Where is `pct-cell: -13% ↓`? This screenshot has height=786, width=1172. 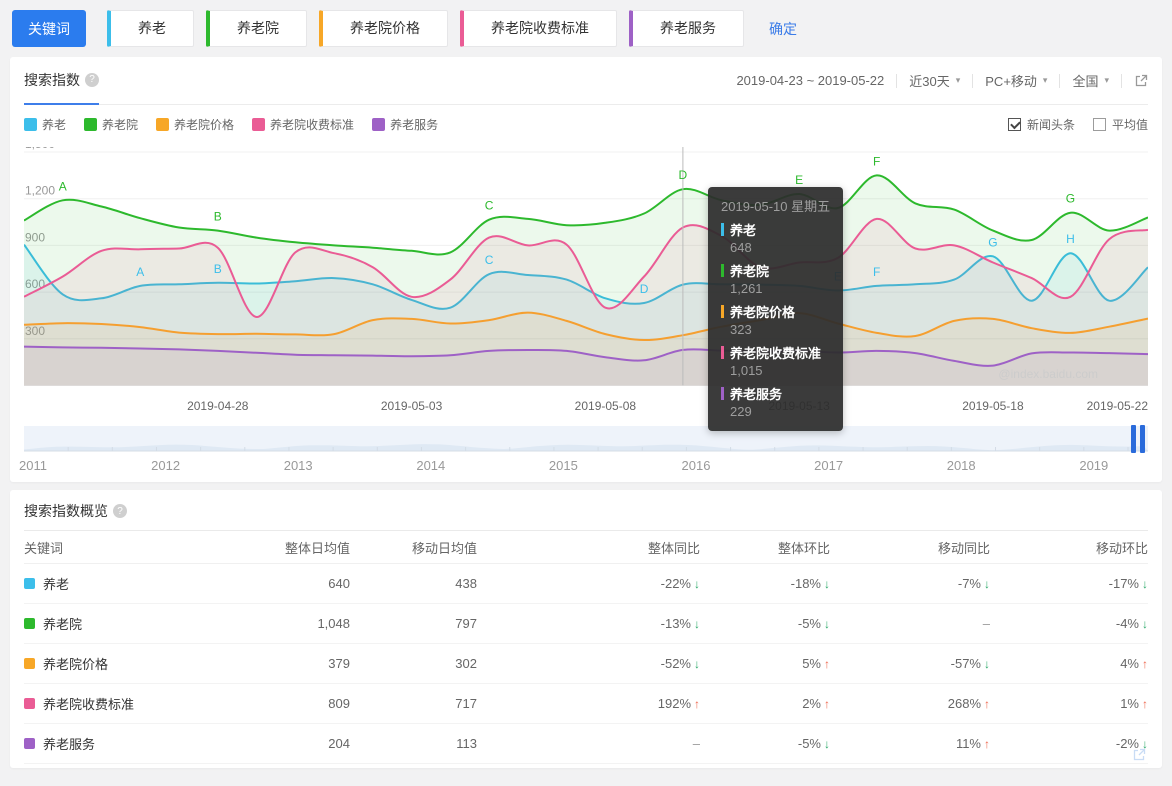
pct-cell: -13% ↓ is located at coordinates (588, 623).